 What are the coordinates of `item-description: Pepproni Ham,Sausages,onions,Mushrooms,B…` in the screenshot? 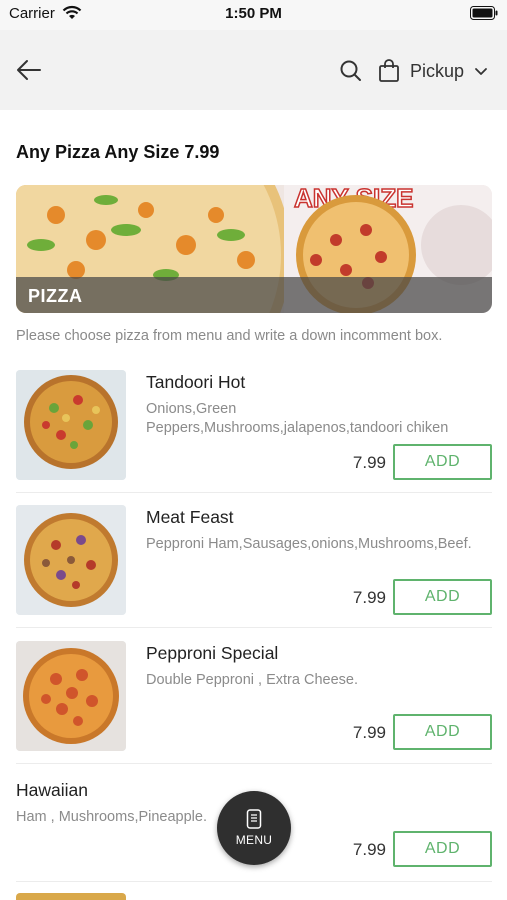 It's located at (309, 544).